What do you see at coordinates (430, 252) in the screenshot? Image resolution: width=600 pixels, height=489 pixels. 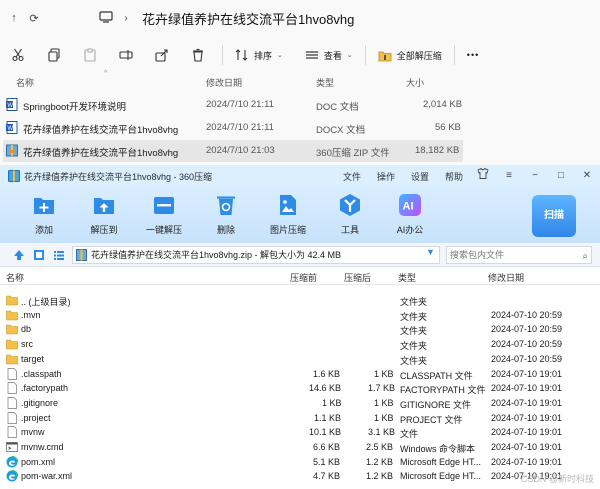 I see `address-dropdown-icon: ▼` at bounding box center [430, 252].